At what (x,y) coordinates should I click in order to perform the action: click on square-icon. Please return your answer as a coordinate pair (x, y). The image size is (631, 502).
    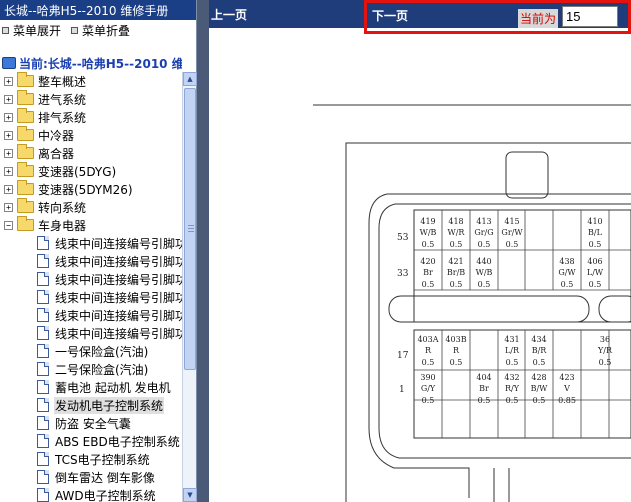
    Looking at the image, I should click on (5, 30).